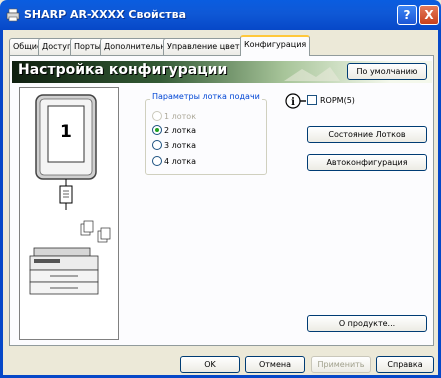 This screenshot has height=378, width=441. Describe the element at coordinates (429, 15) in the screenshot. I see `close-icon: X` at that location.